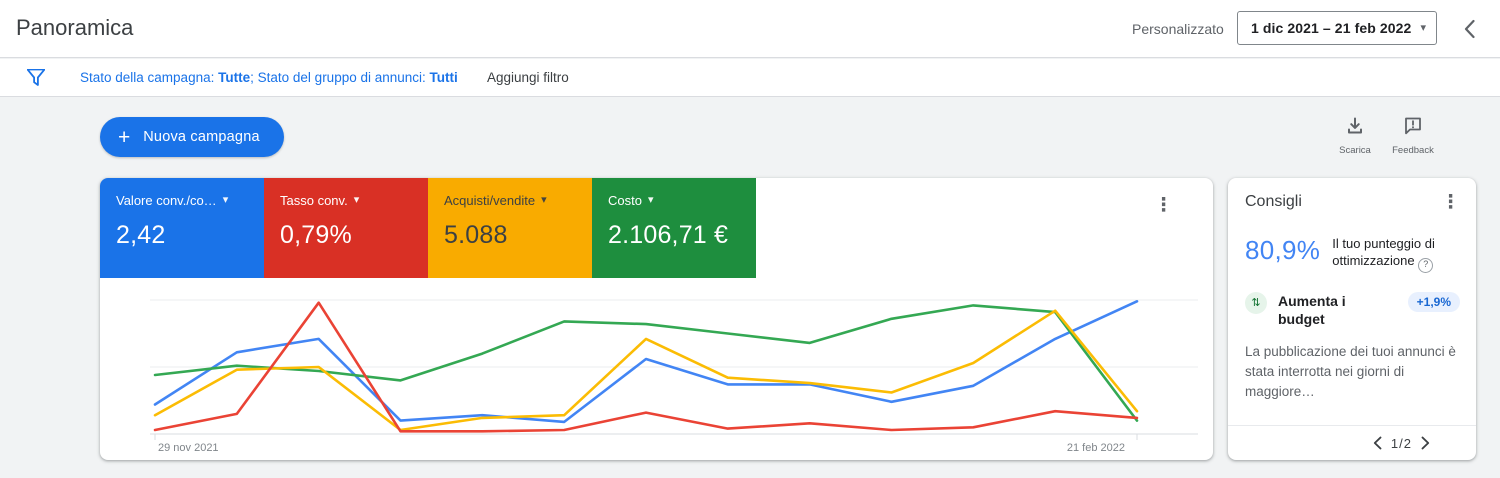  What do you see at coordinates (124, 137) in the screenshot?
I see `plus-icon: +` at bounding box center [124, 137].